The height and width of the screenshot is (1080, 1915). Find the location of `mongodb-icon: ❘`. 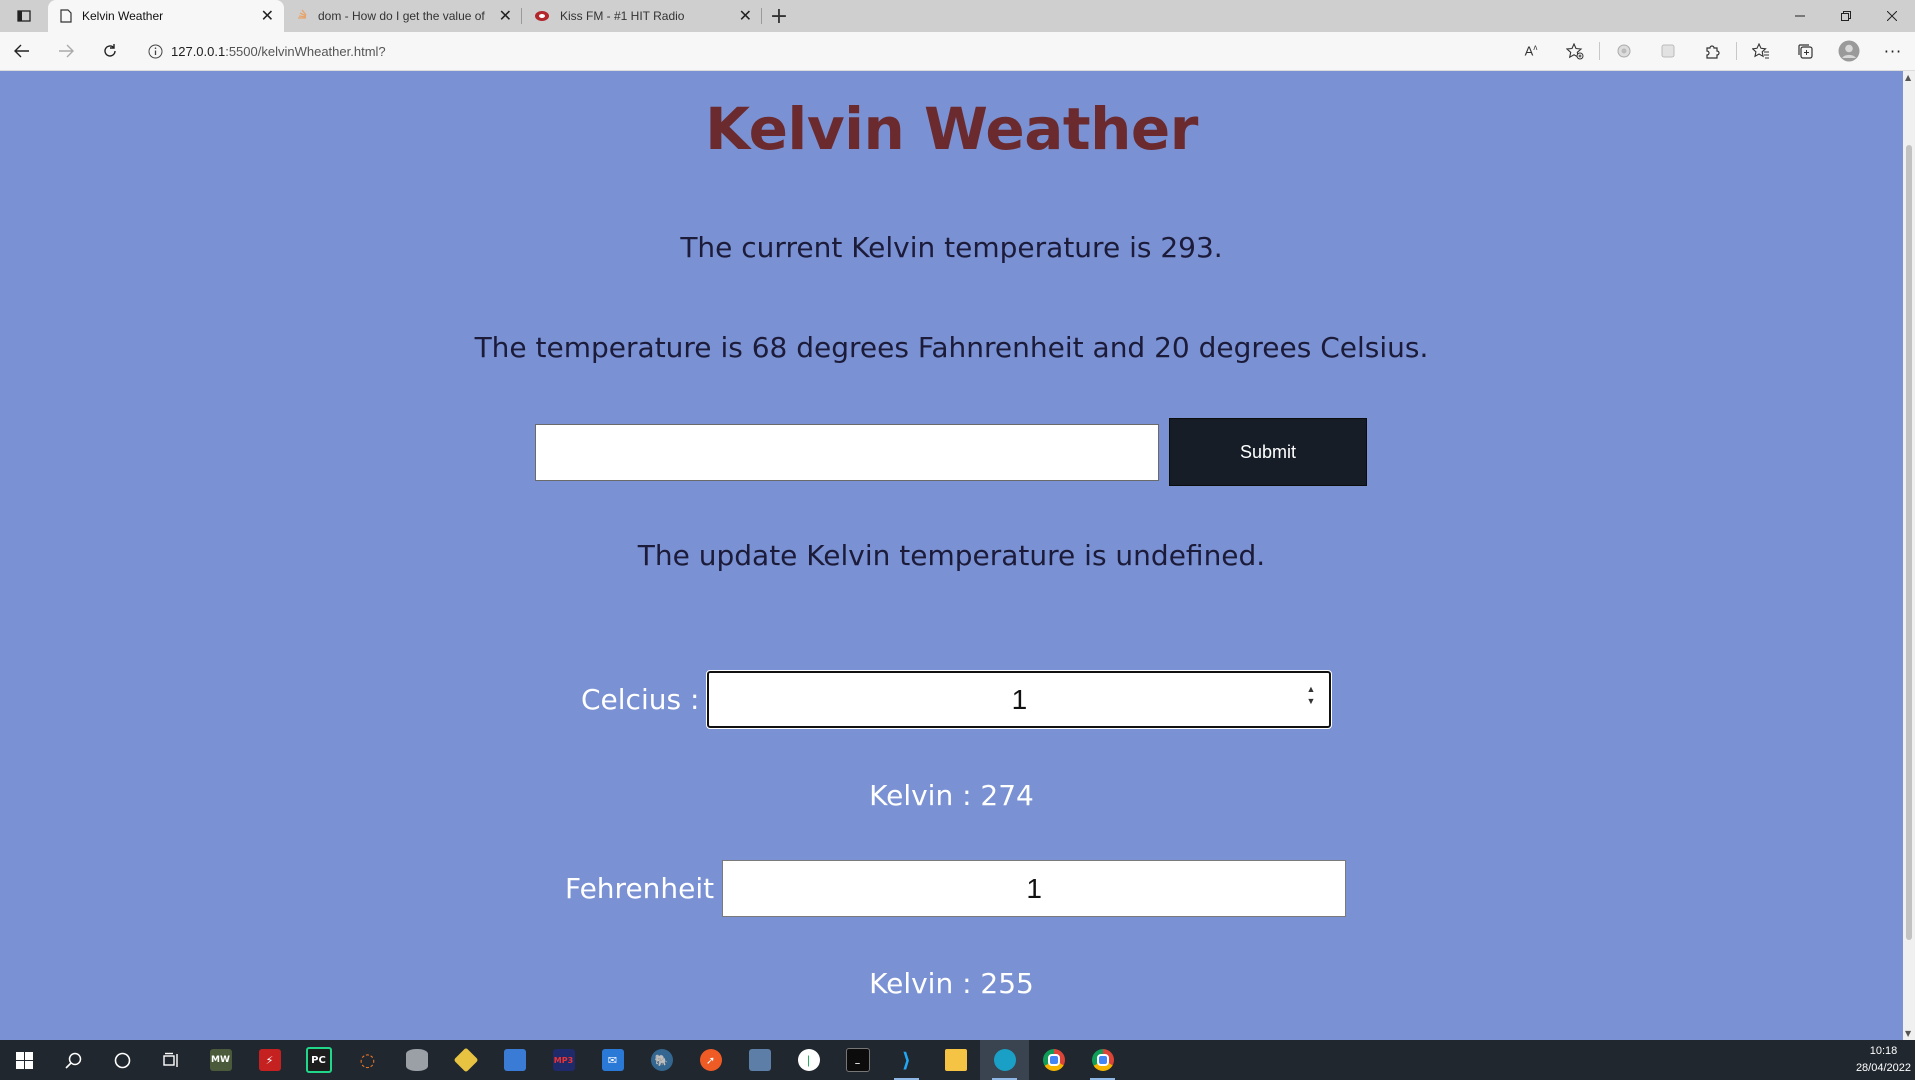

mongodb-icon: ❘ is located at coordinates (808, 1060).